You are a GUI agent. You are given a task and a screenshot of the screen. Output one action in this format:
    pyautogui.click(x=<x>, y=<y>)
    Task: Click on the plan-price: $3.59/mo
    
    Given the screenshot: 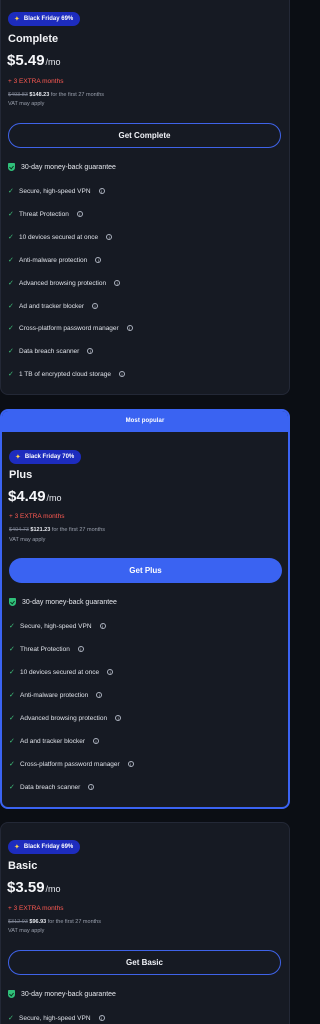 What is the action you would take?
    pyautogui.click(x=34, y=887)
    